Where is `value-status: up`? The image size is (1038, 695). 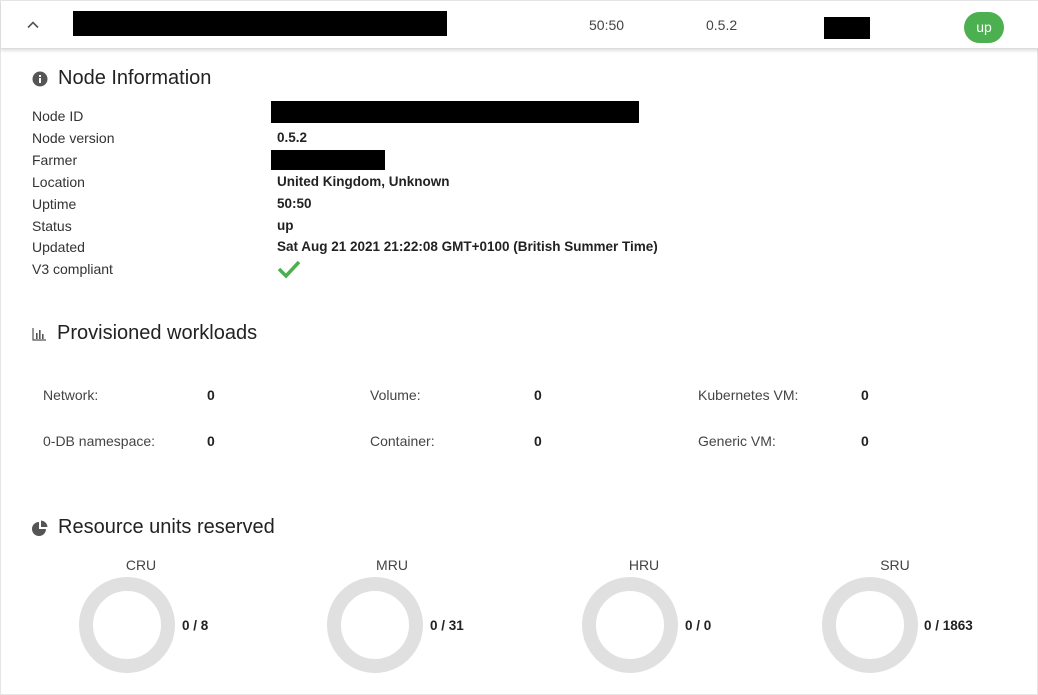
value-status: up is located at coordinates (285, 225).